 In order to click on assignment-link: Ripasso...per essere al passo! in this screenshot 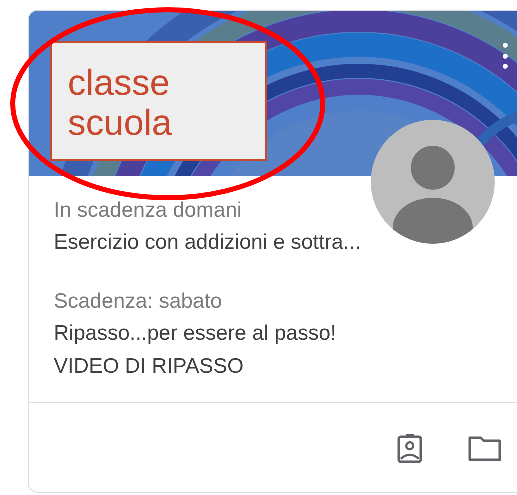, I will do `click(195, 334)`.